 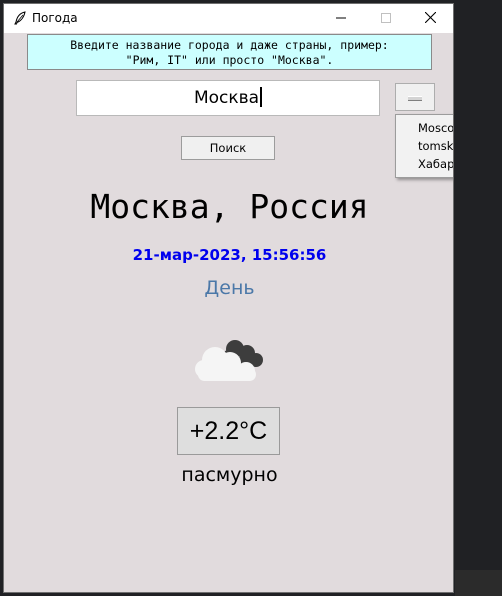 I want to click on history-option-tomsk: tomsk, so click(x=424, y=146).